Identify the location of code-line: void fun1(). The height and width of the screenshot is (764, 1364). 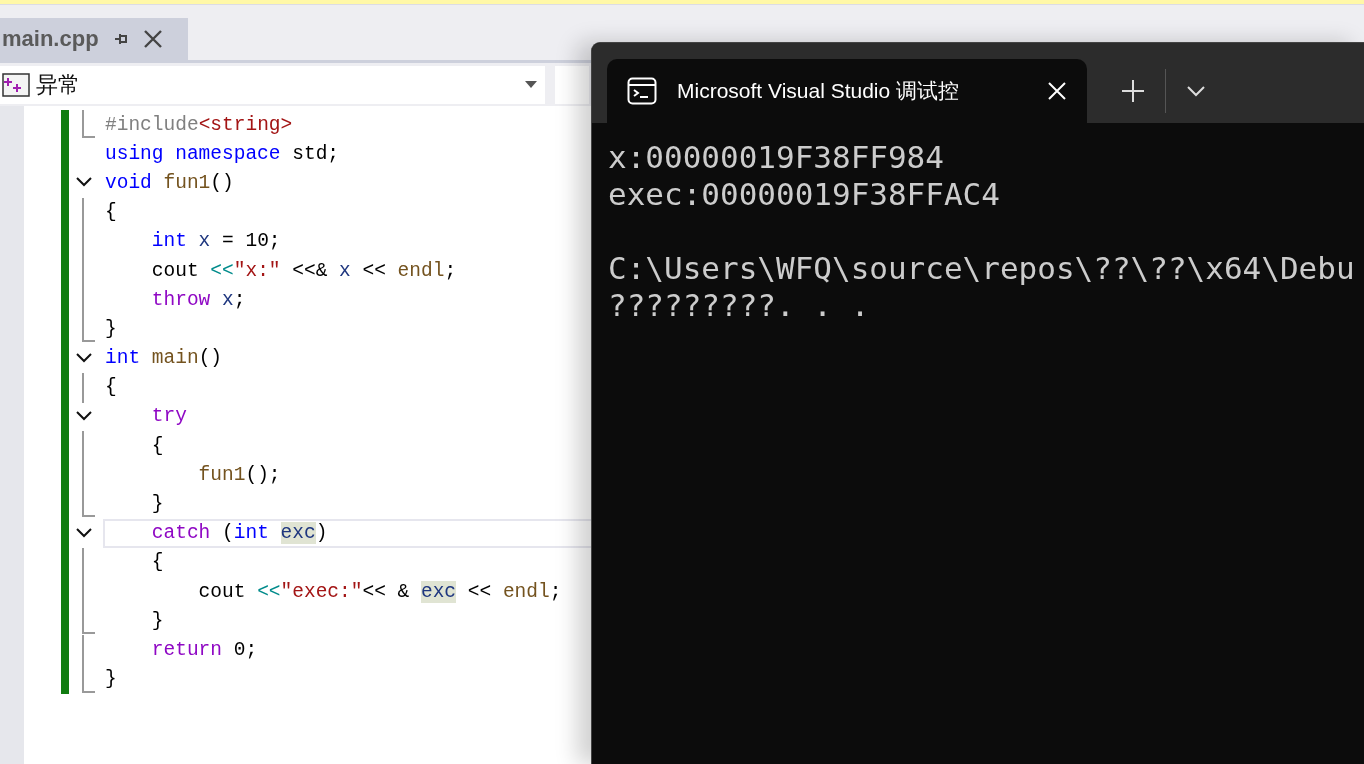
(169, 182).